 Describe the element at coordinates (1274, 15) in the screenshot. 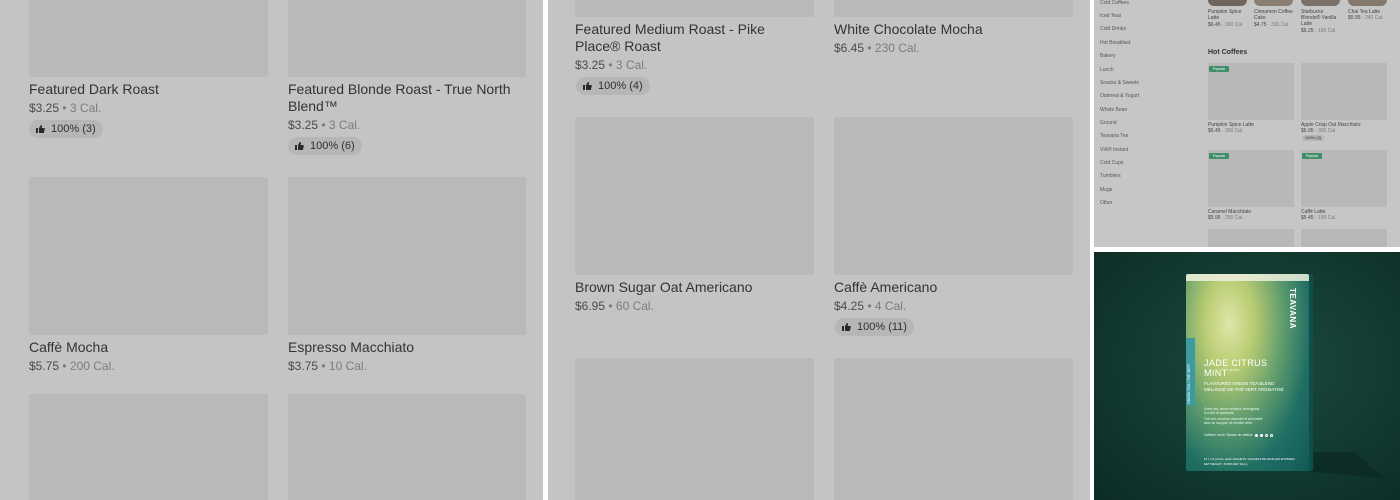

I see `item-name: Cinnamon Coffee Cake` at that location.